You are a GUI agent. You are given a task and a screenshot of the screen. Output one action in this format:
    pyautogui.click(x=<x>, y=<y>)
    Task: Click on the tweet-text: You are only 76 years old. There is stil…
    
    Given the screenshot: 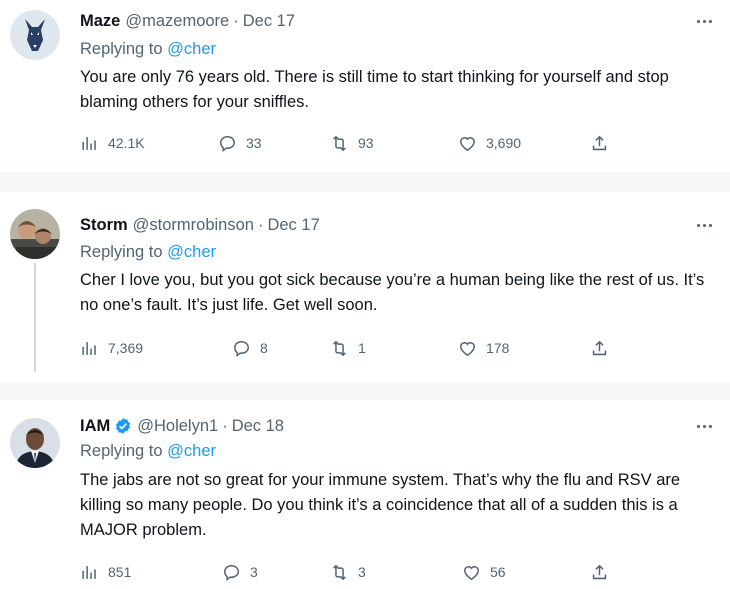 What is the action you would take?
    pyautogui.click(x=374, y=89)
    